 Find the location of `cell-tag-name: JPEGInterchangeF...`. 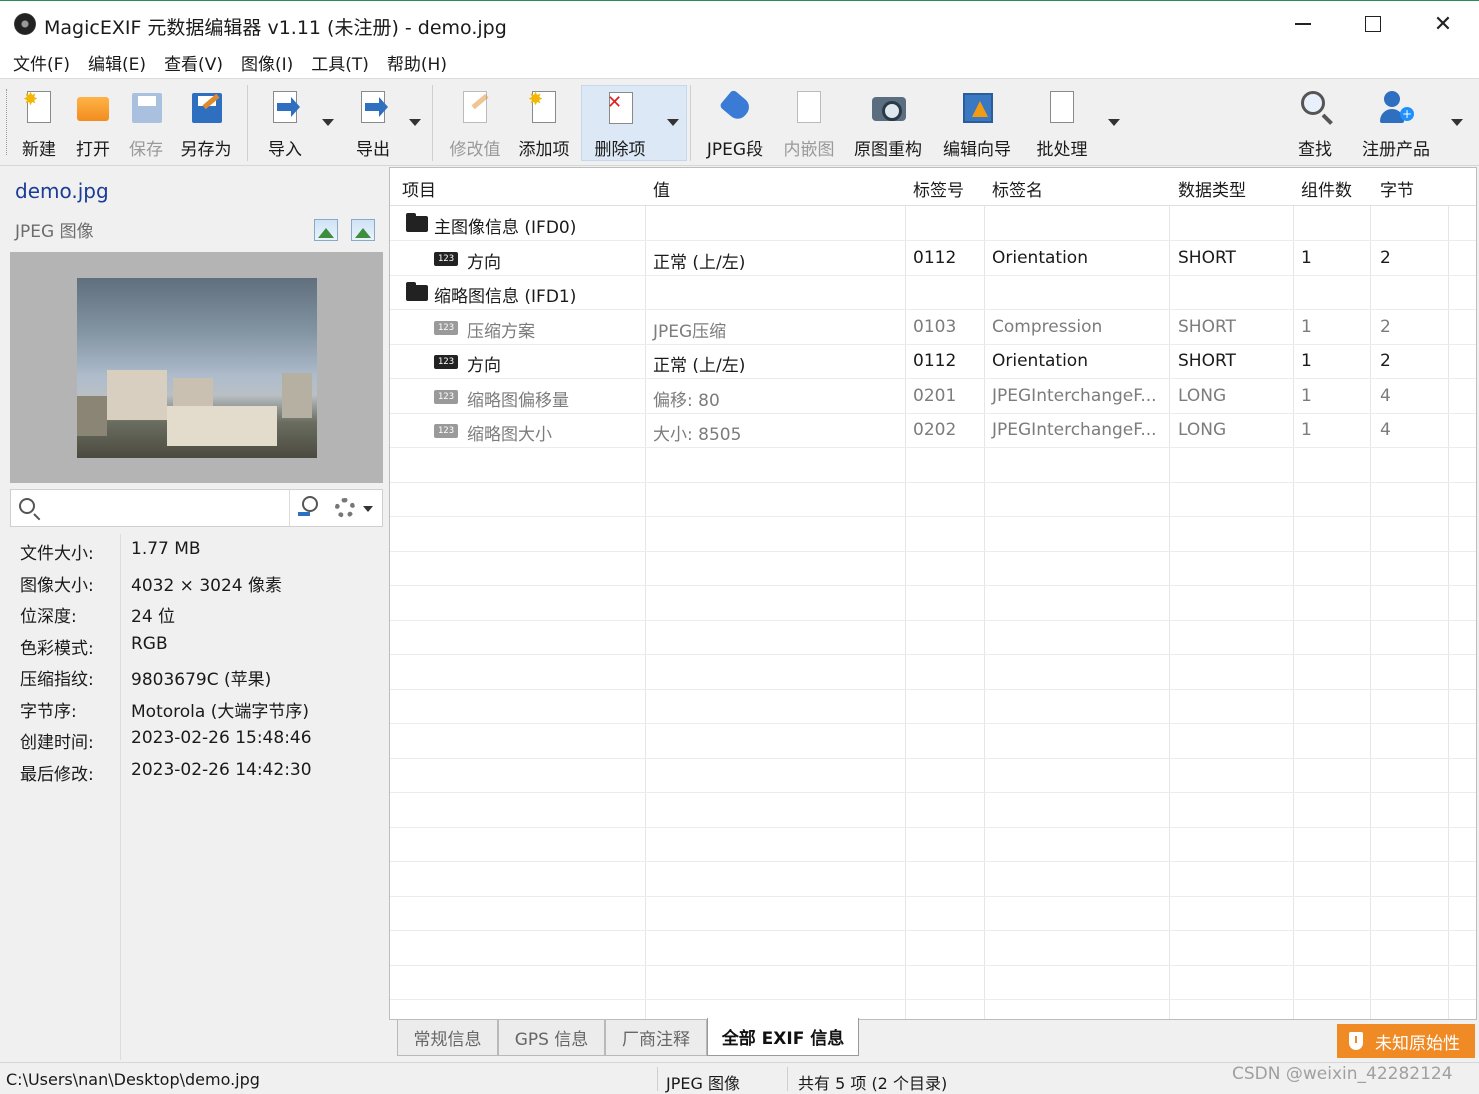

cell-tag-name: JPEGInterchangeF... is located at coordinates (1074, 396).